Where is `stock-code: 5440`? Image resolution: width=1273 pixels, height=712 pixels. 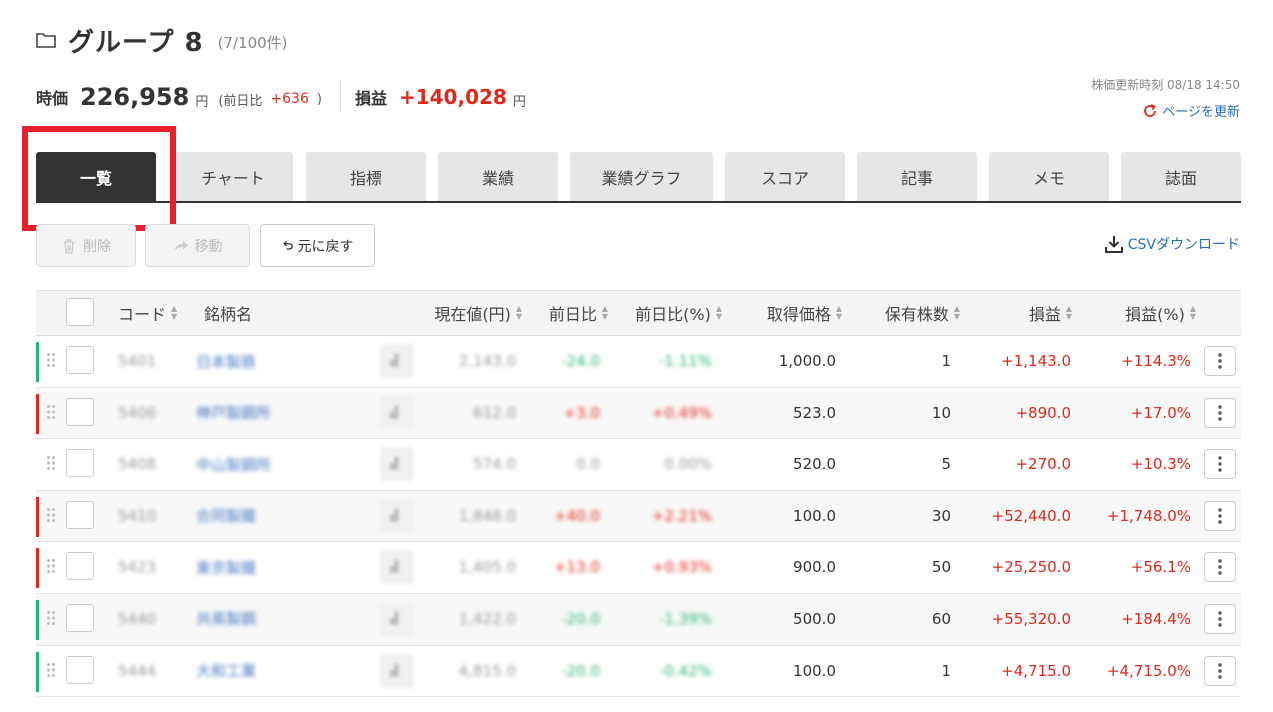
stock-code: 5440 is located at coordinates (137, 618).